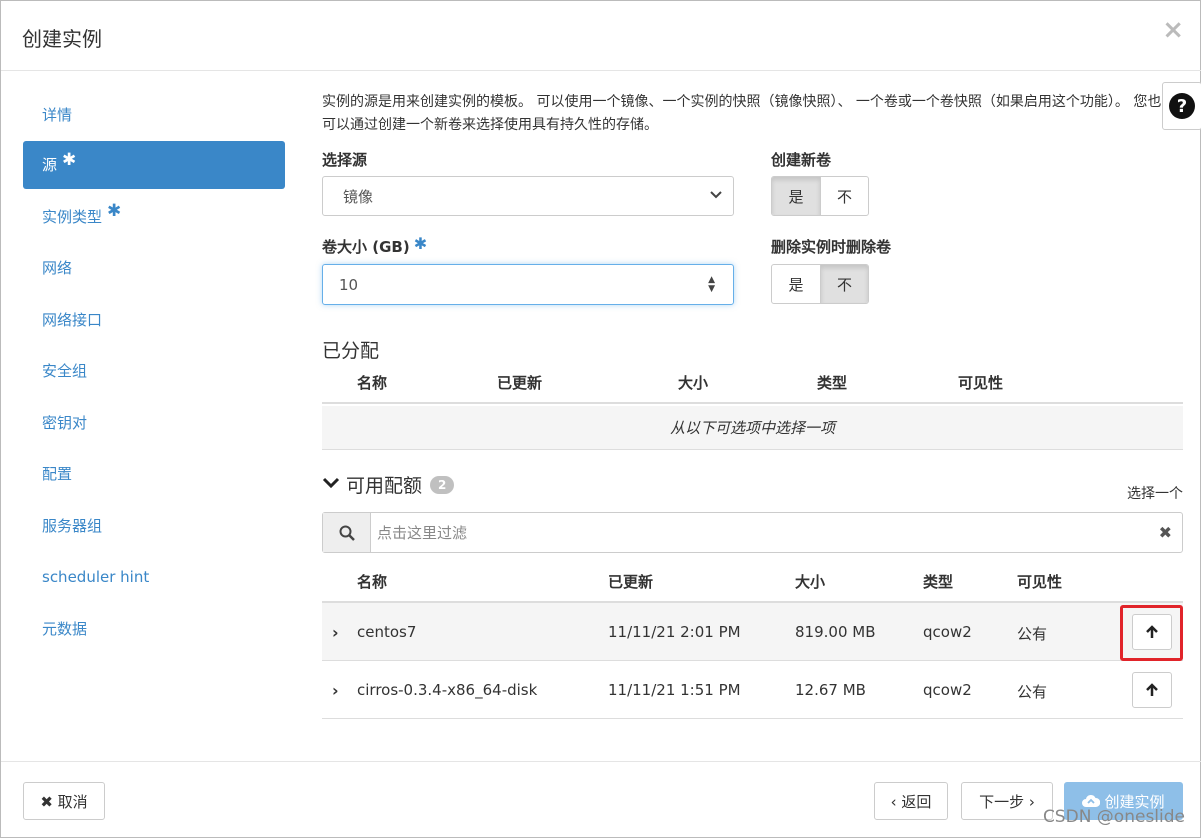  Describe the element at coordinates (711, 285) in the screenshot. I see `number-spinner-icon: ▲ ▼` at that location.